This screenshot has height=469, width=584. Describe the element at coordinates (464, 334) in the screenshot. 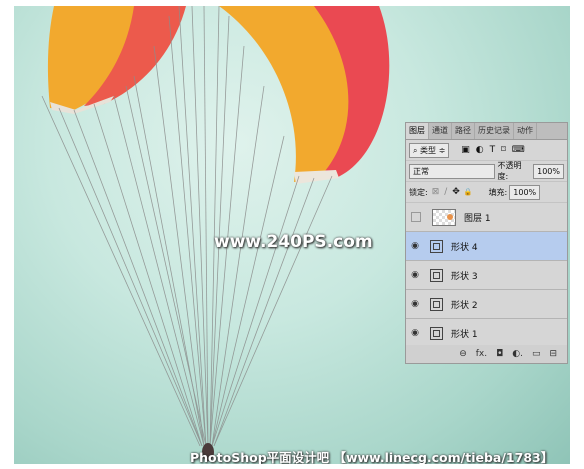

I see `layer-name: 形状 1` at that location.